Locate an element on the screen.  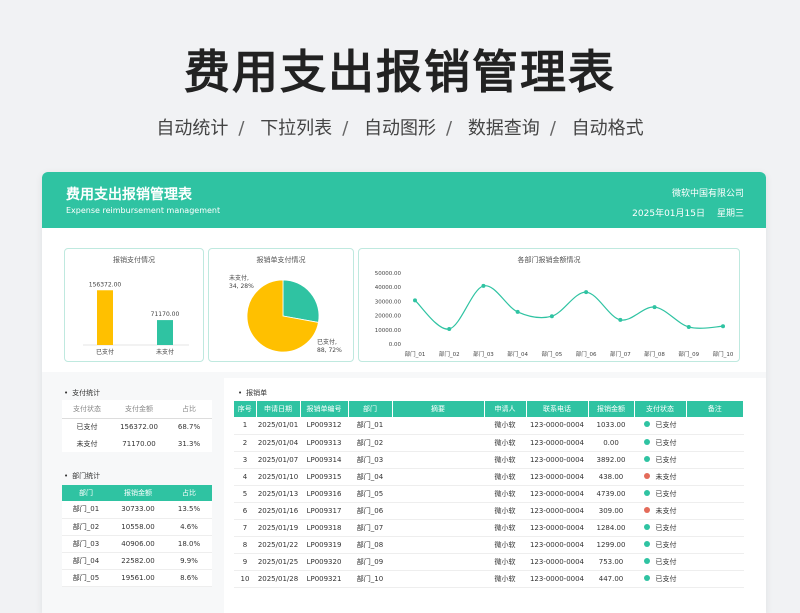
table-cell: 2025/01/10 is located at coordinates (278, 477).